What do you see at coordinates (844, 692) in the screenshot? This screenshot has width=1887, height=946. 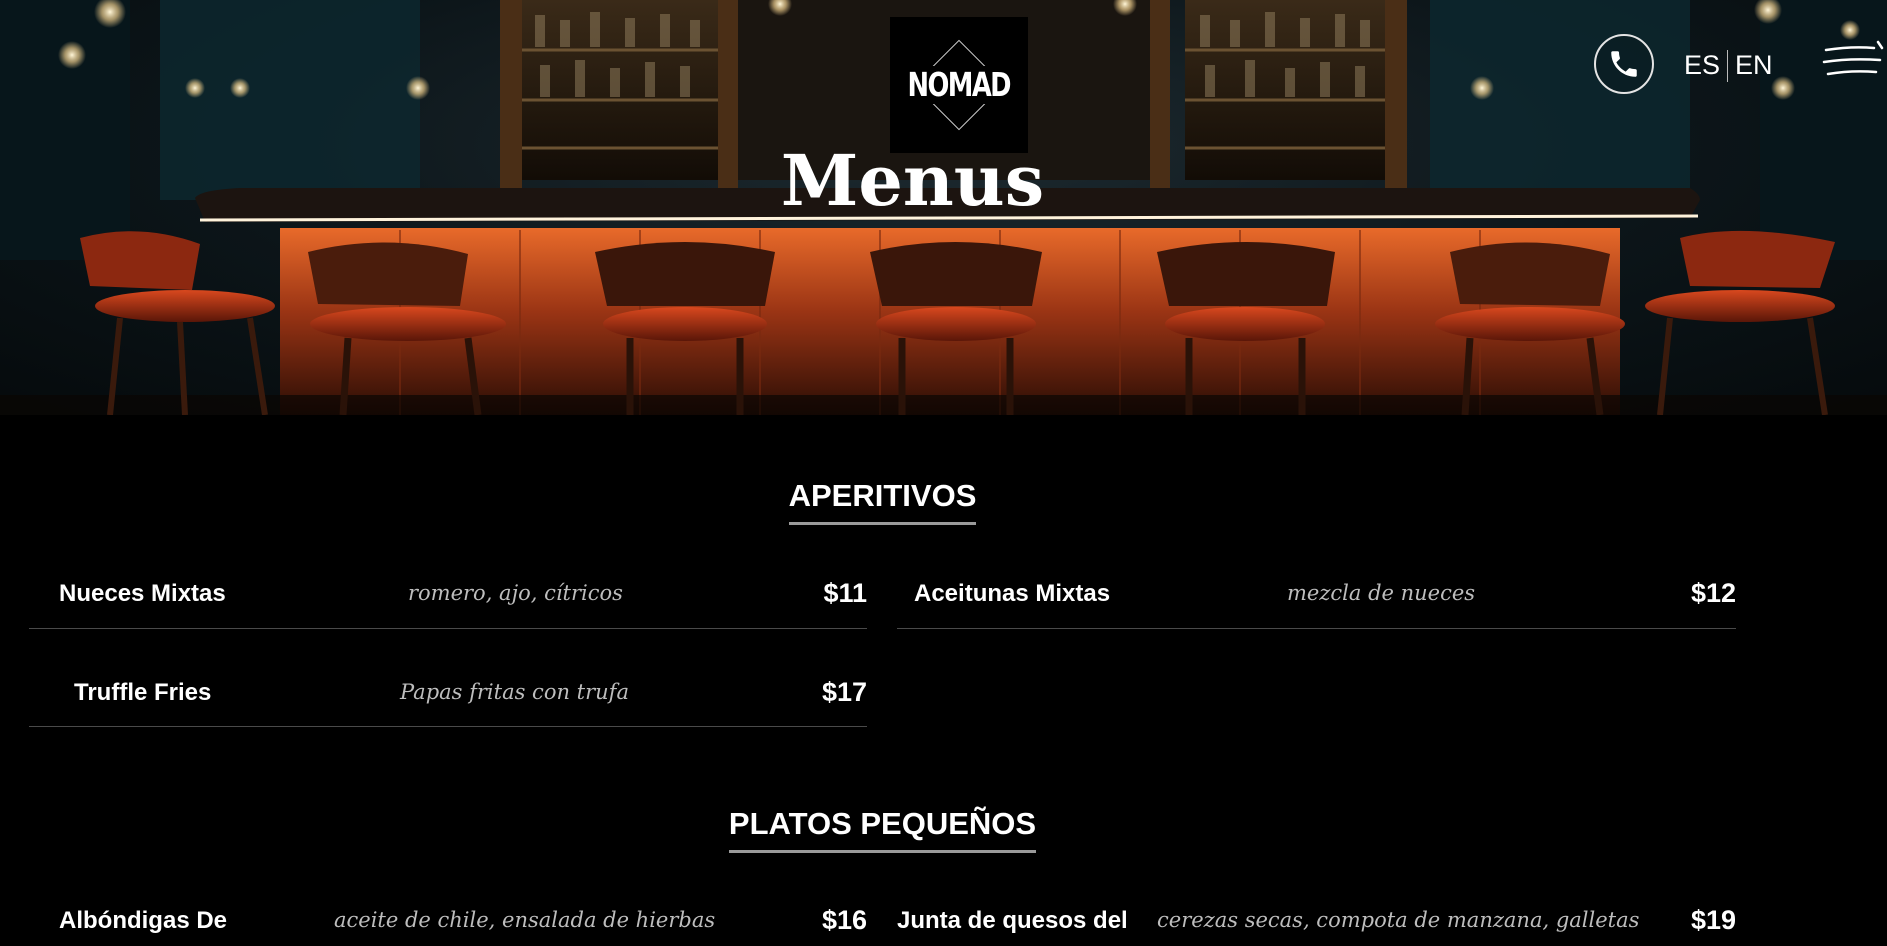 I see `menu-item-price: $17` at bounding box center [844, 692].